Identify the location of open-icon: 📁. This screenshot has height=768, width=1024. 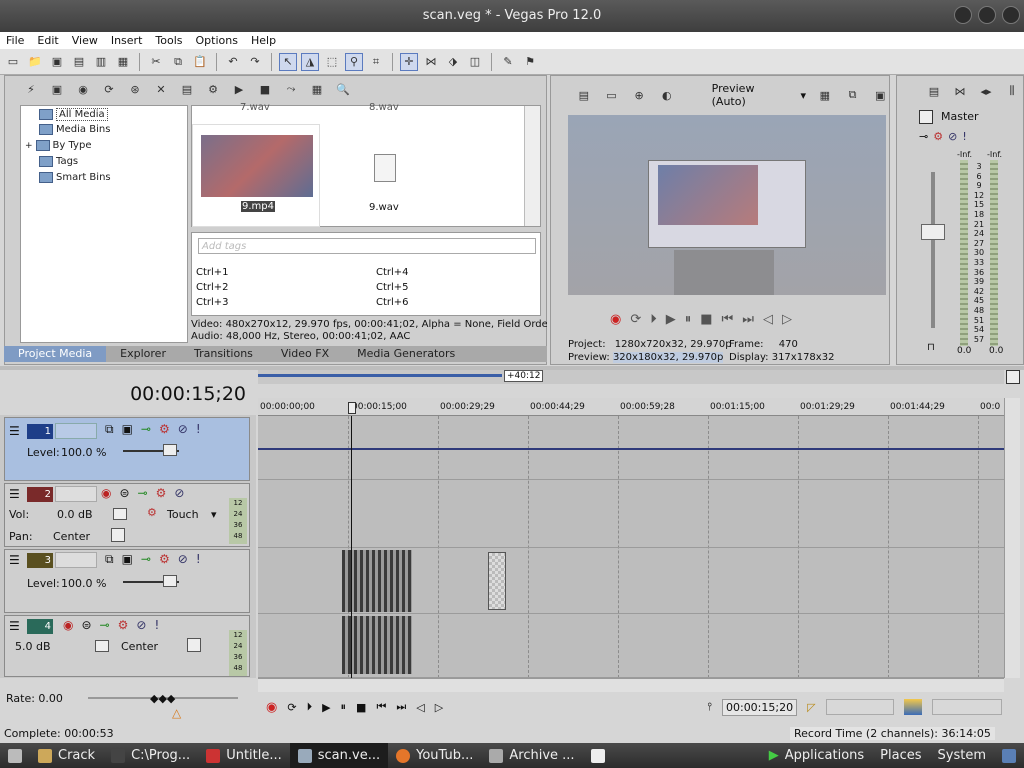
(35, 62).